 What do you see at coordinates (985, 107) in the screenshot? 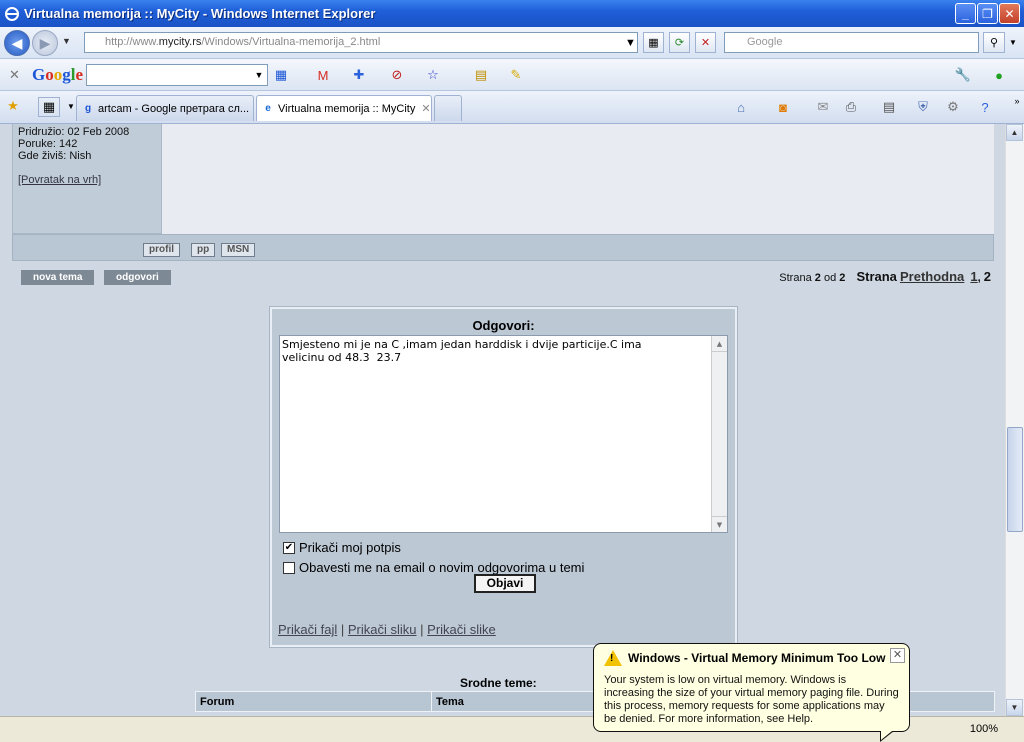
I see `help-icon: ?` at bounding box center [985, 107].